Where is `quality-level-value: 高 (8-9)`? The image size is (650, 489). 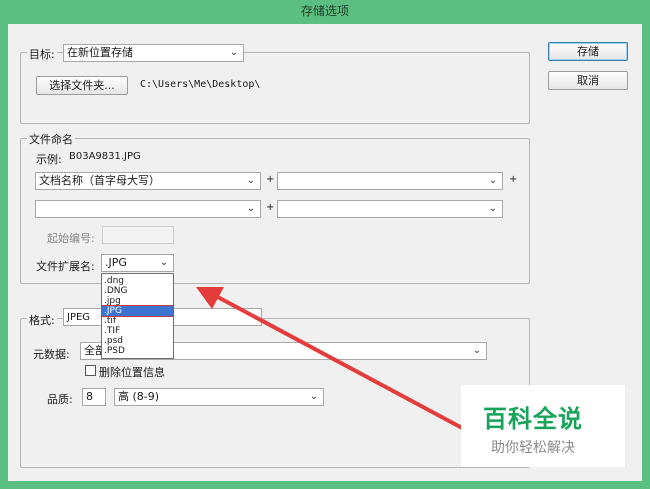 quality-level-value: 高 (8-9) is located at coordinates (139, 396).